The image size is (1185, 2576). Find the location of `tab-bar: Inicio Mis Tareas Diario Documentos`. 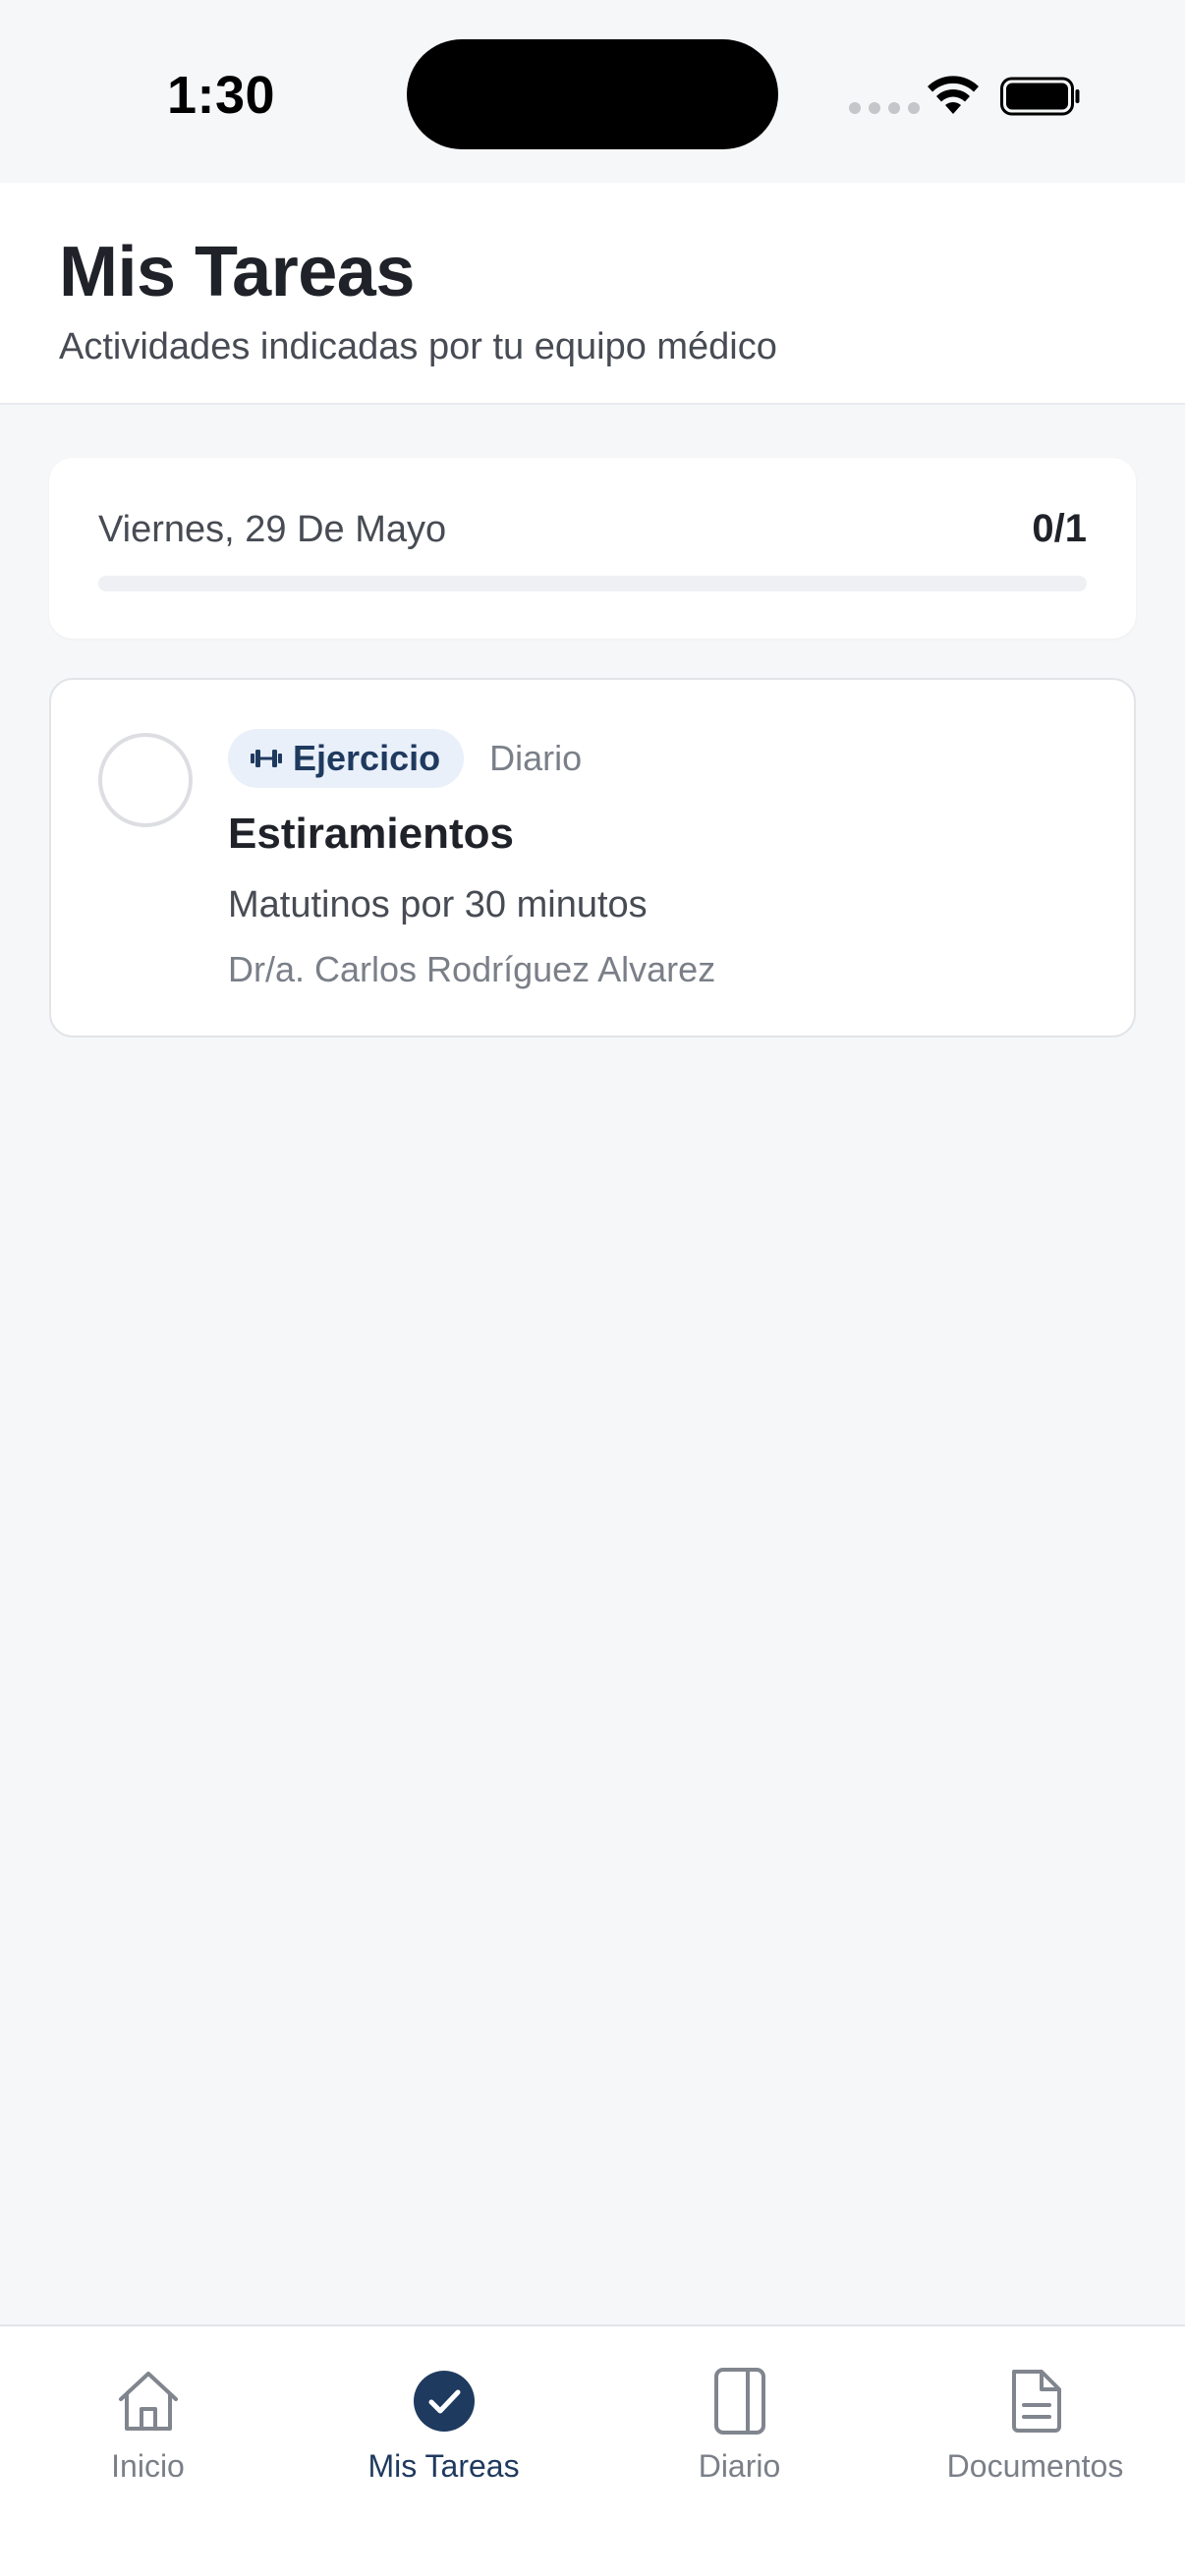

tab-bar: Inicio Mis Tareas Diario Documentos is located at coordinates (592, 2450).